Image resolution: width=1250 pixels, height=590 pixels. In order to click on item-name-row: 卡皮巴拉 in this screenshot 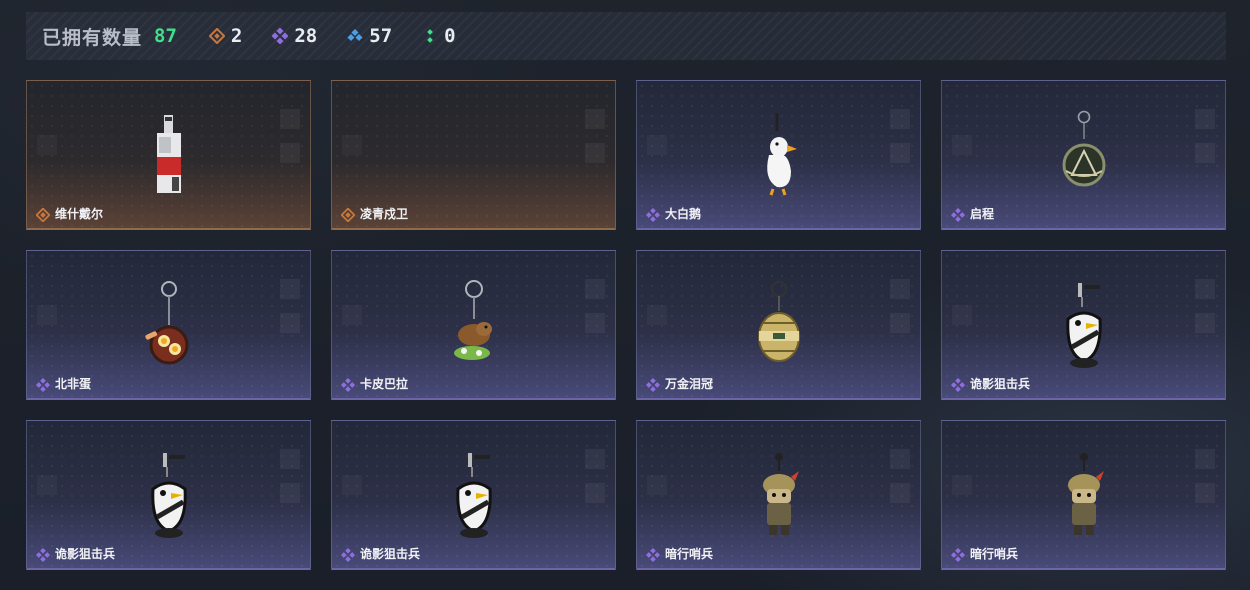, I will do `click(374, 383)`.